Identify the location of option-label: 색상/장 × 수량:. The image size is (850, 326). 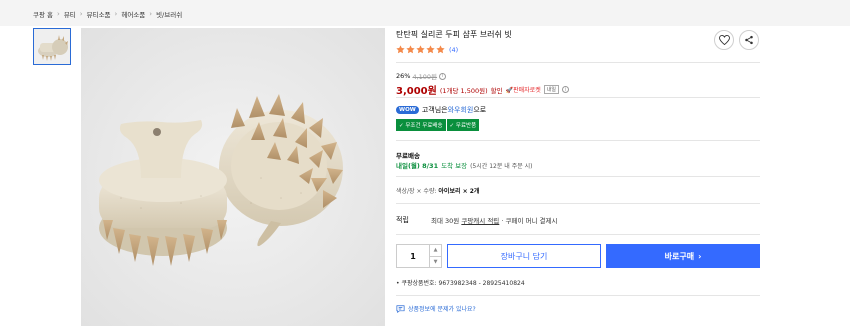
(417, 191).